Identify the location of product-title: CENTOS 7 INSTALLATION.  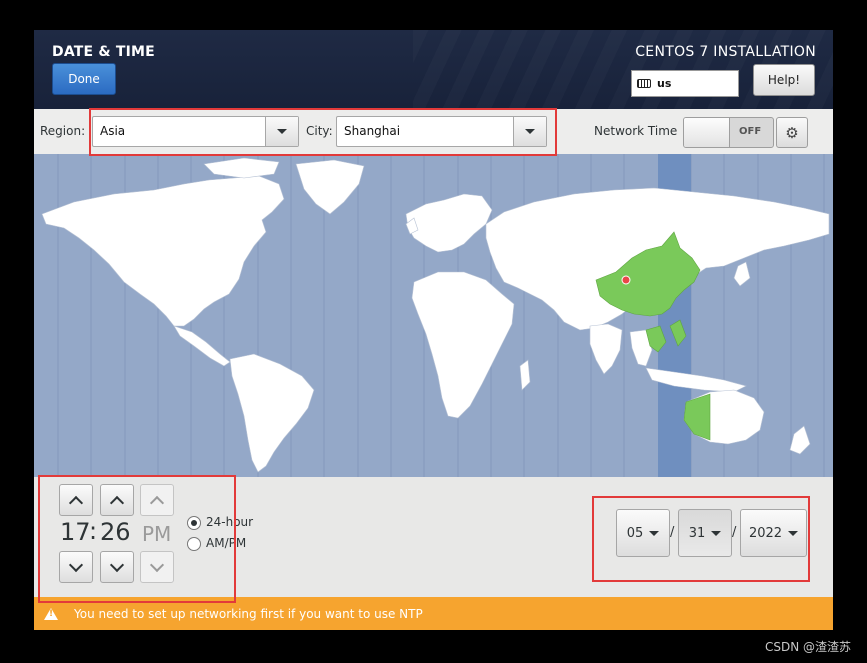
(725, 52).